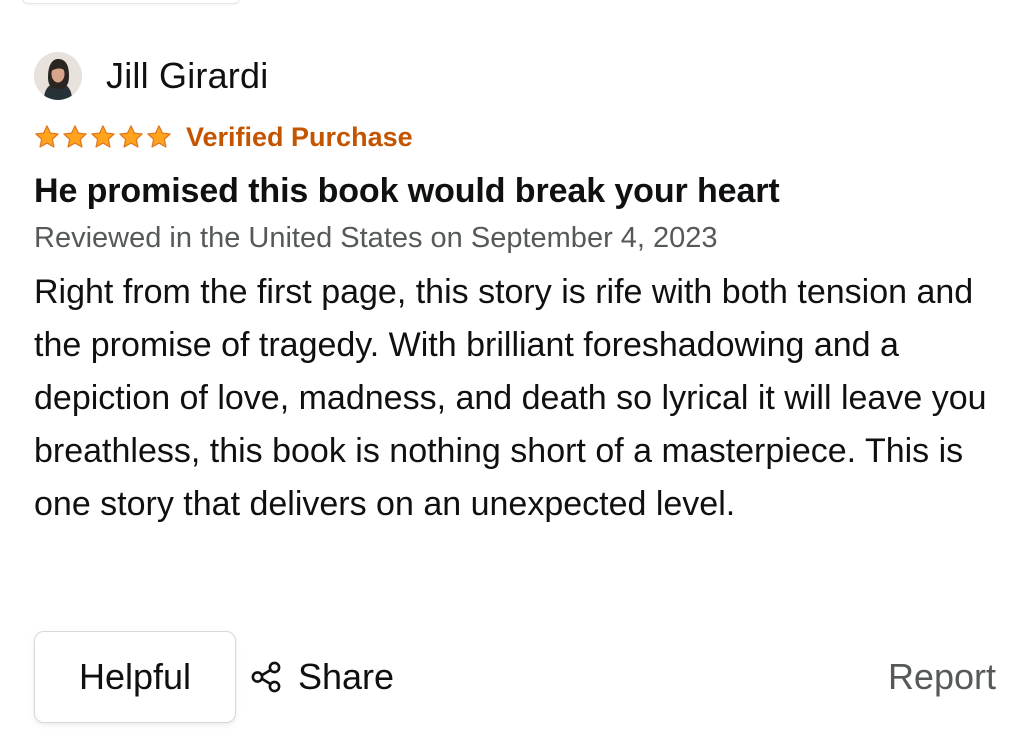  Describe the element at coordinates (519, 76) in the screenshot. I see `reviewer-profile: Jill Girardi` at that location.